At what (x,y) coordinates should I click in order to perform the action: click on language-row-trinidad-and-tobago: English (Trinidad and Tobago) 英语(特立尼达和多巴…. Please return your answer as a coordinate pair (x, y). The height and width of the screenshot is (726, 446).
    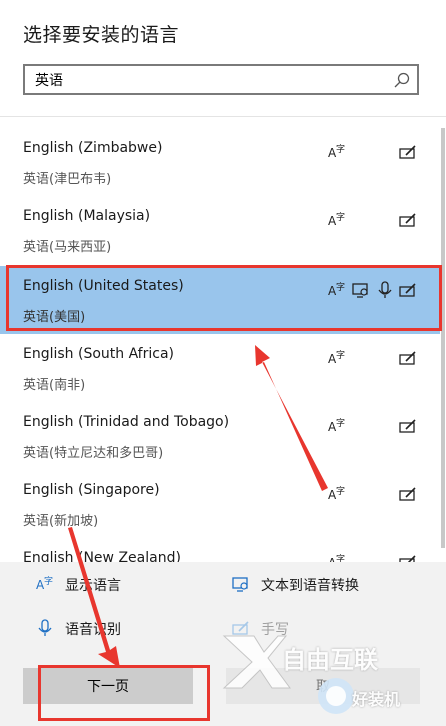
    Looking at the image, I should click on (220, 436).